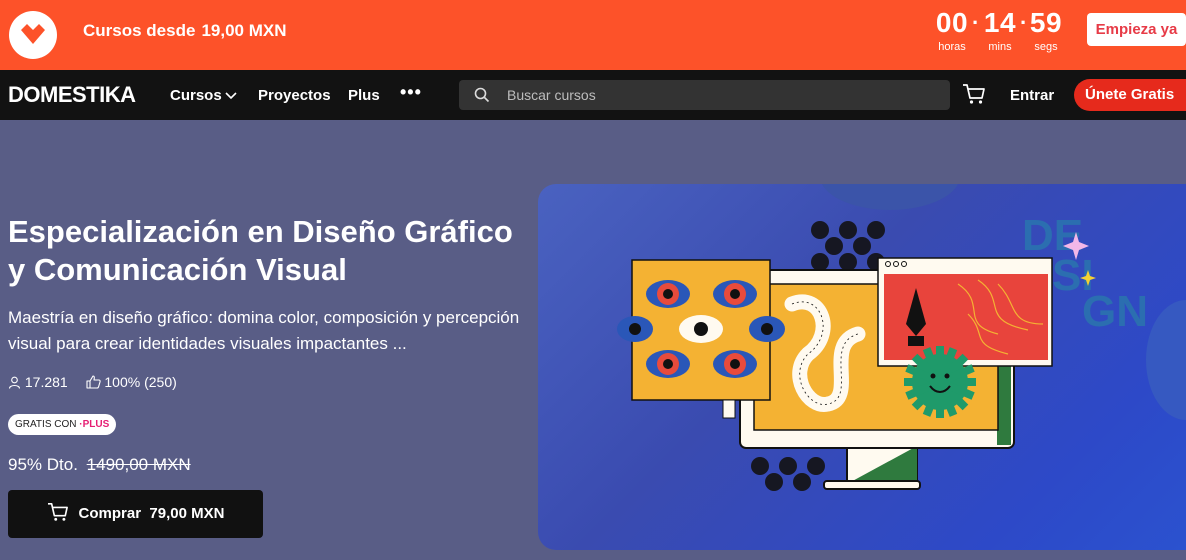 Image resolution: width=1186 pixels, height=560 pixels. What do you see at coordinates (701, 330) in the screenshot?
I see `eye-pattern-card` at bounding box center [701, 330].